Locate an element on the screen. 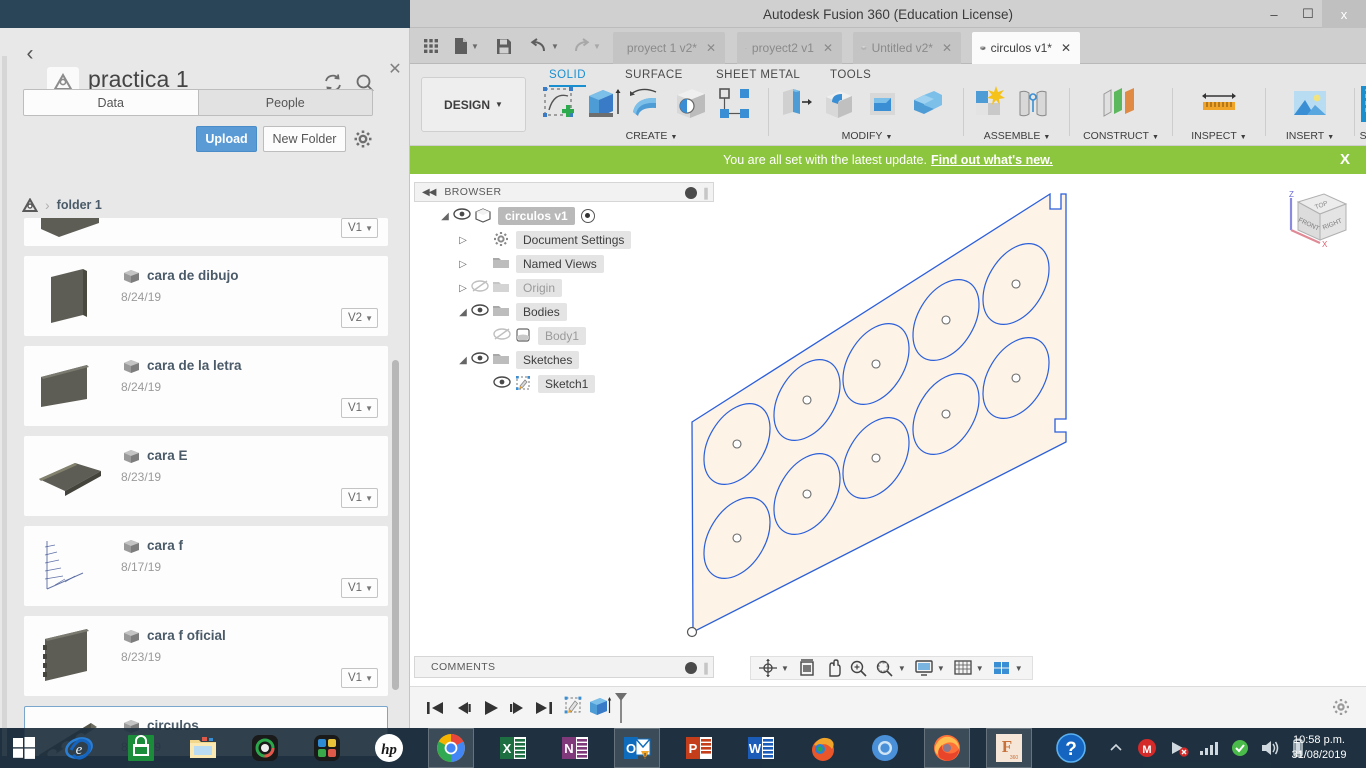 This screenshot has height=768, width=1366. new-file-icon: ▼ is located at coordinates (466, 46).